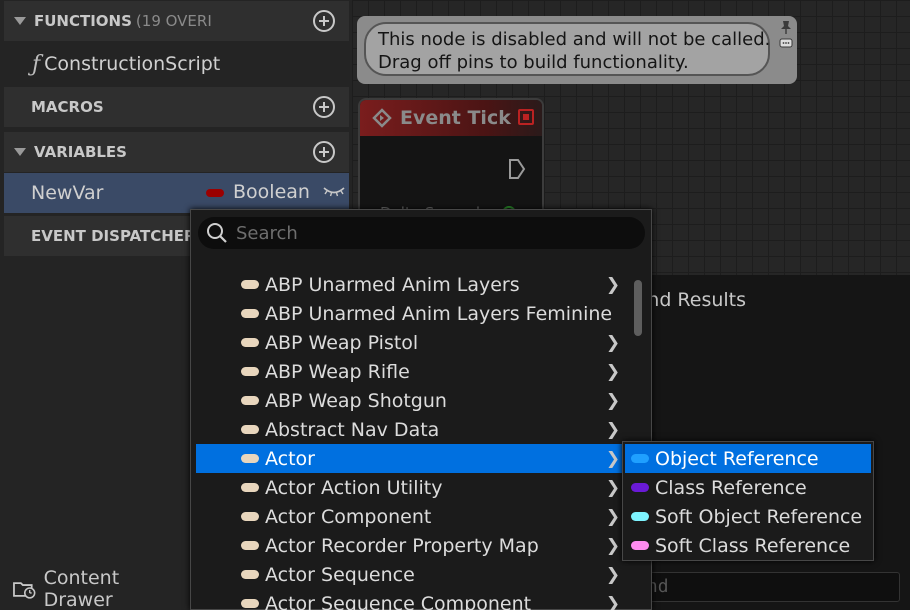 Image resolution: width=910 pixels, height=610 pixels. Describe the element at coordinates (640, 545) in the screenshot. I see `soft-class-reference-pill` at that location.